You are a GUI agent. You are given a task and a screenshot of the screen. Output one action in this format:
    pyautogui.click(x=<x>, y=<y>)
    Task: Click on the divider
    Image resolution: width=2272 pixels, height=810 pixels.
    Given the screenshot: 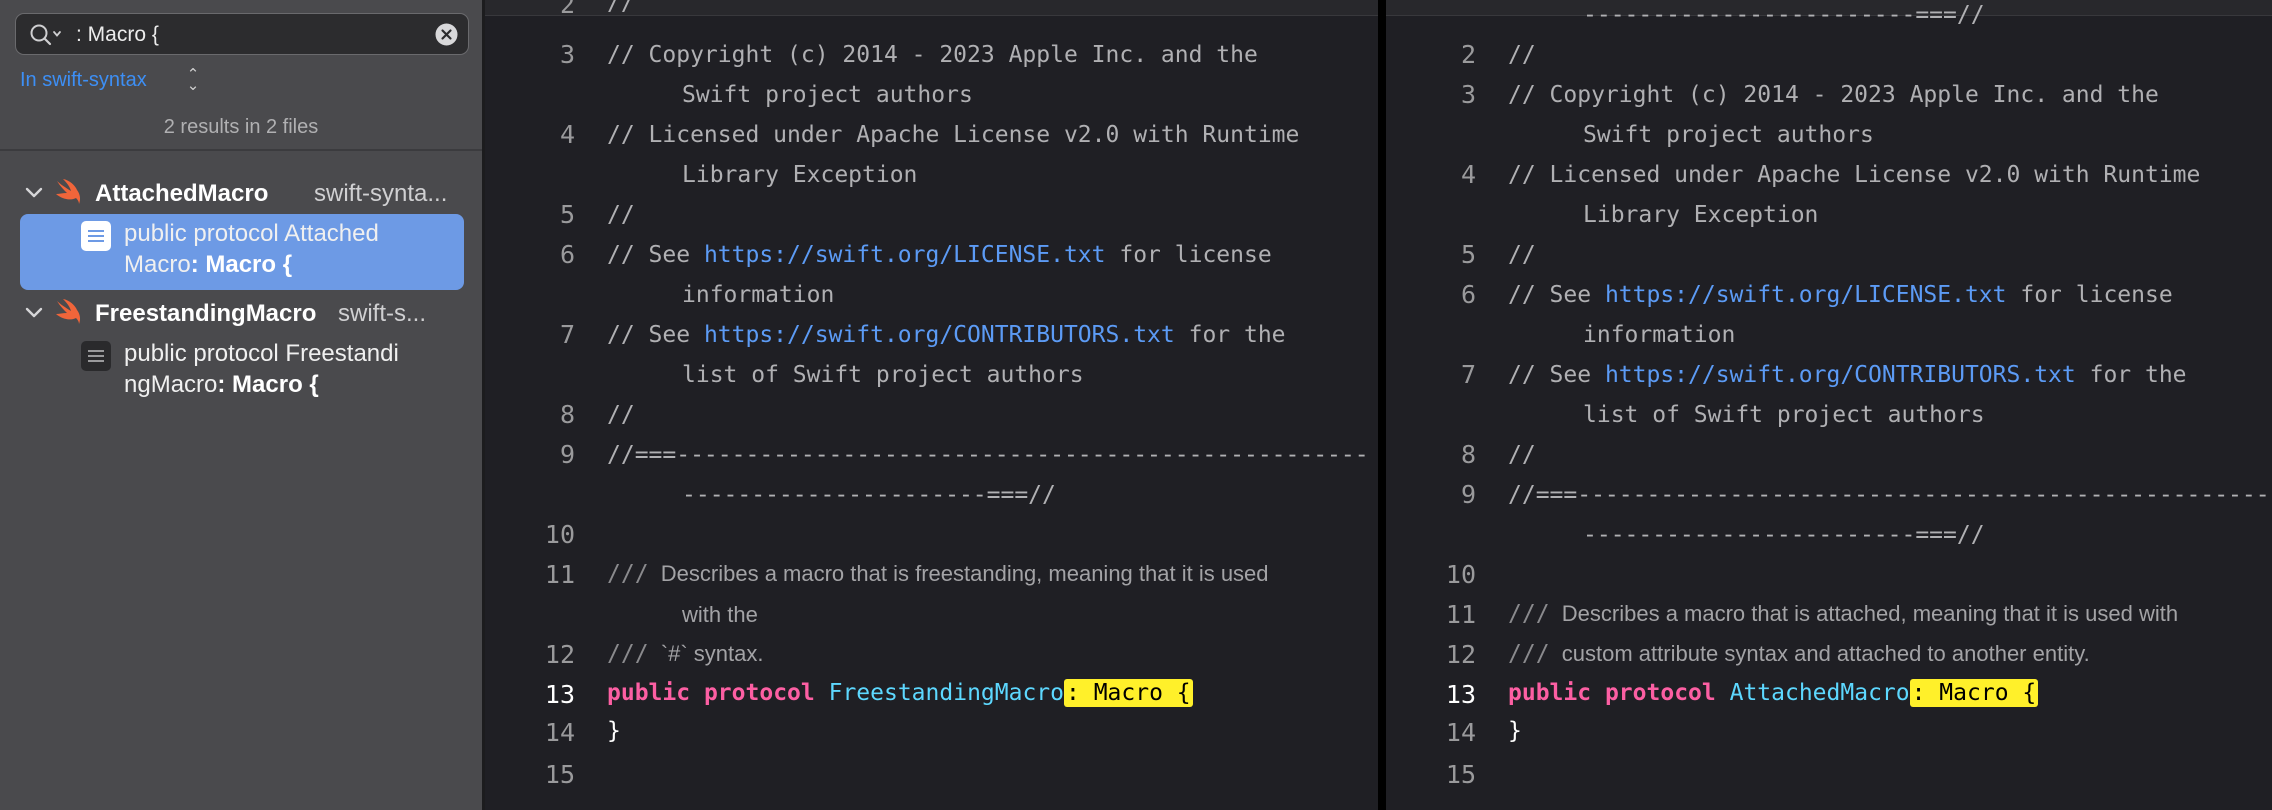 What is the action you would take?
    pyautogui.click(x=241, y=150)
    